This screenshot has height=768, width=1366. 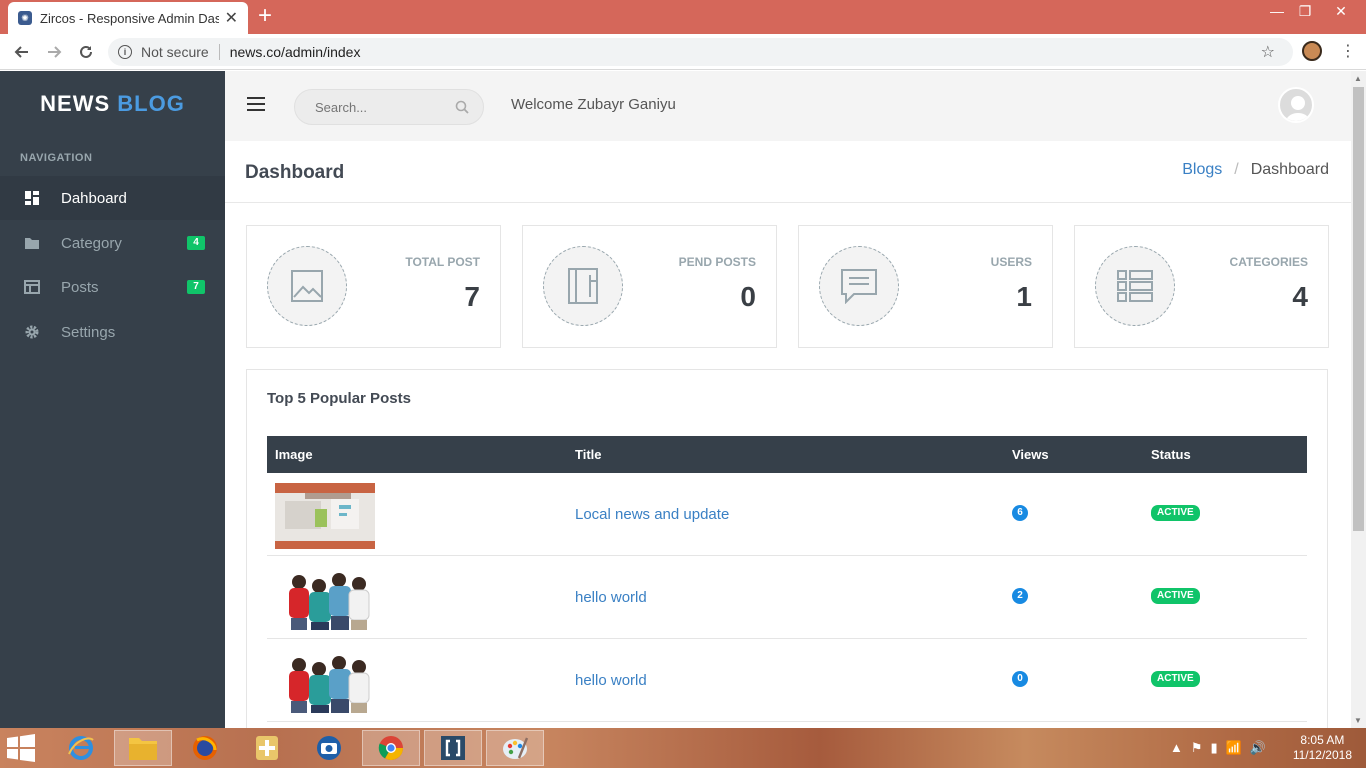 What do you see at coordinates (700, 52) in the screenshot?
I see `url-bar: i Not secure news.co/admin/index ☆` at bounding box center [700, 52].